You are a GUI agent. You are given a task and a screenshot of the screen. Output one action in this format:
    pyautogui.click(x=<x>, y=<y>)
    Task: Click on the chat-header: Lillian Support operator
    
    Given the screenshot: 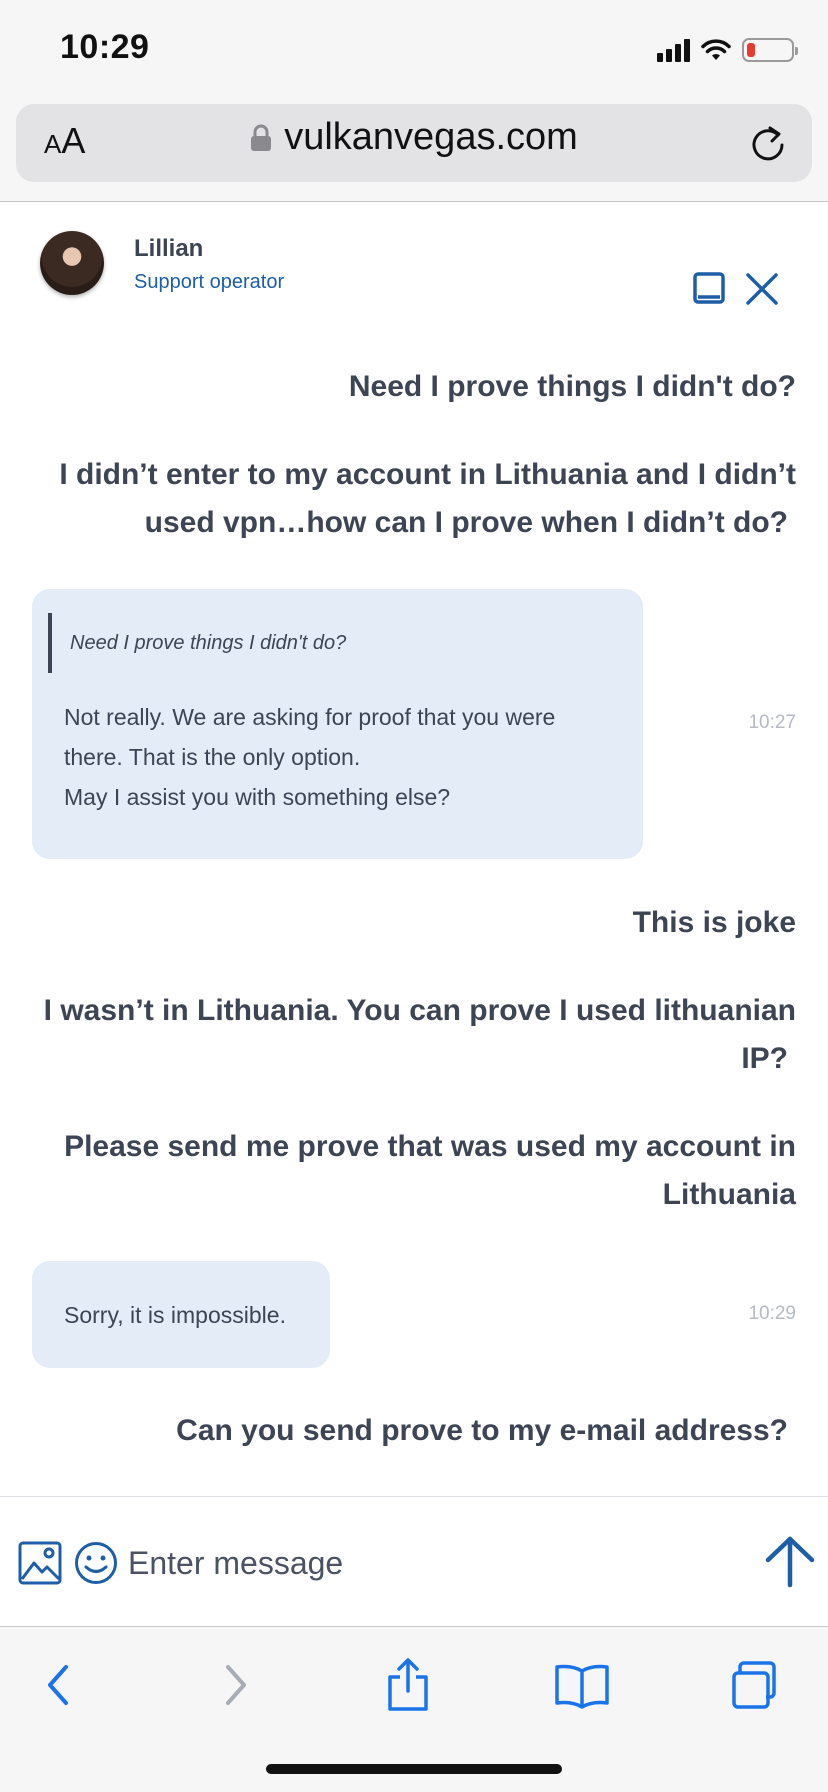 What is the action you would take?
    pyautogui.click(x=414, y=258)
    